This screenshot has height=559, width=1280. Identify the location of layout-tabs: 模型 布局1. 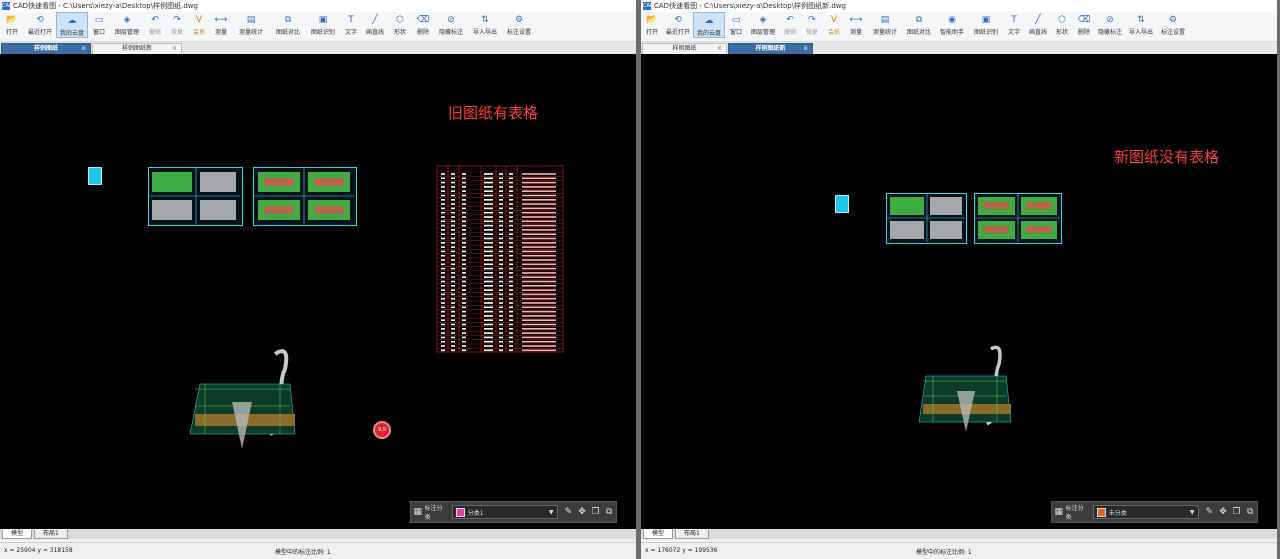
(318, 534).